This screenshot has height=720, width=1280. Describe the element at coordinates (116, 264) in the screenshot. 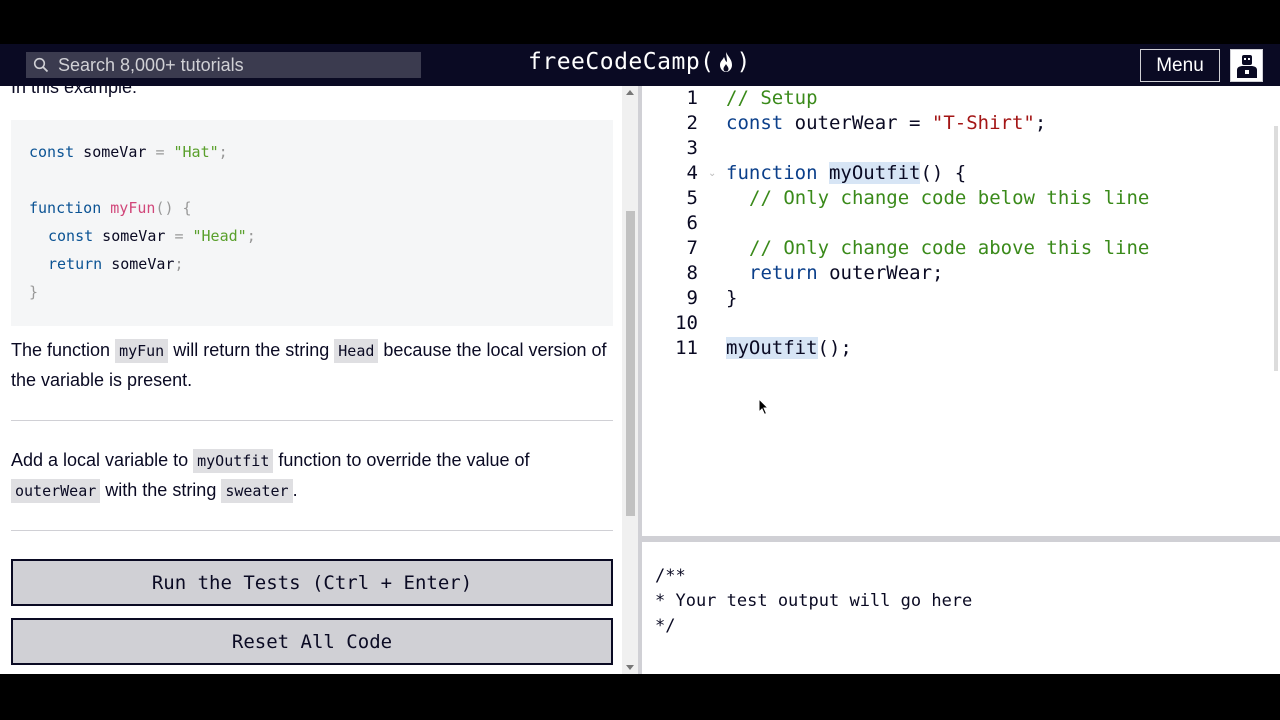

I see `example-code-line: return someVar;` at that location.